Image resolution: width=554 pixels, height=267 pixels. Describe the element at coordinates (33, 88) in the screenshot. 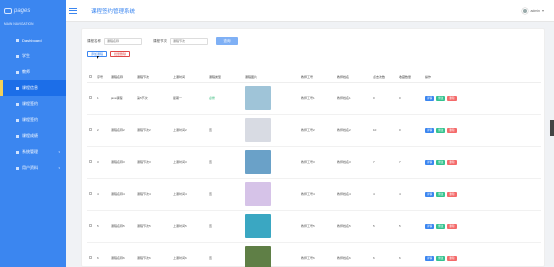

I see `sidebar-item-3: 课程信息` at that location.